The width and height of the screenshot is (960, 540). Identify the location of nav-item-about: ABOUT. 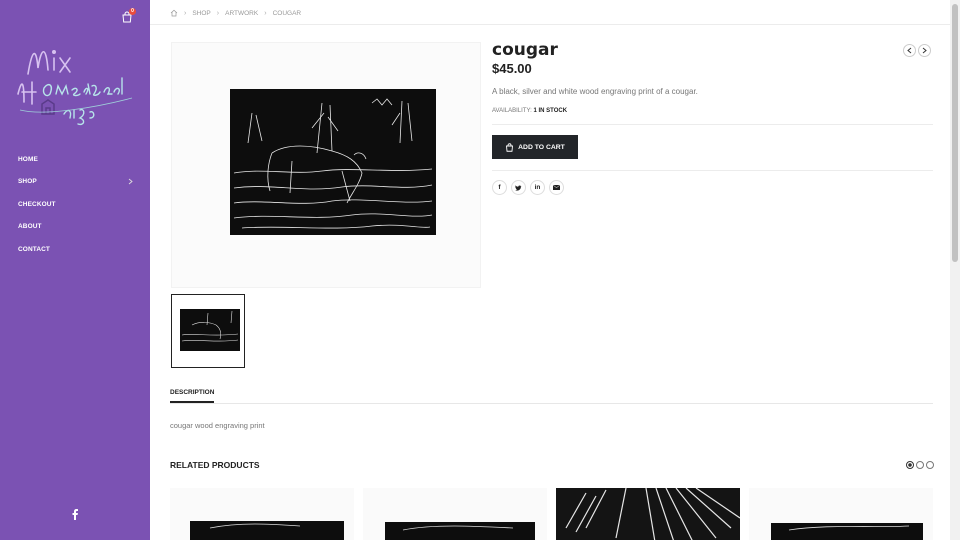
(75, 227).